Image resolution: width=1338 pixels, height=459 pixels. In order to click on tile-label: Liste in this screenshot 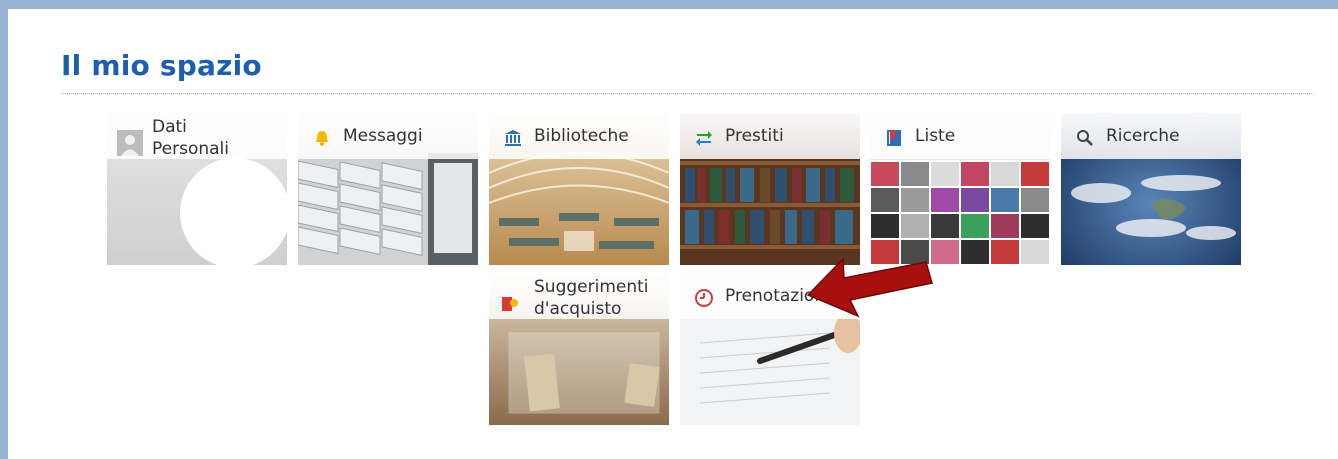, I will do `click(935, 136)`.